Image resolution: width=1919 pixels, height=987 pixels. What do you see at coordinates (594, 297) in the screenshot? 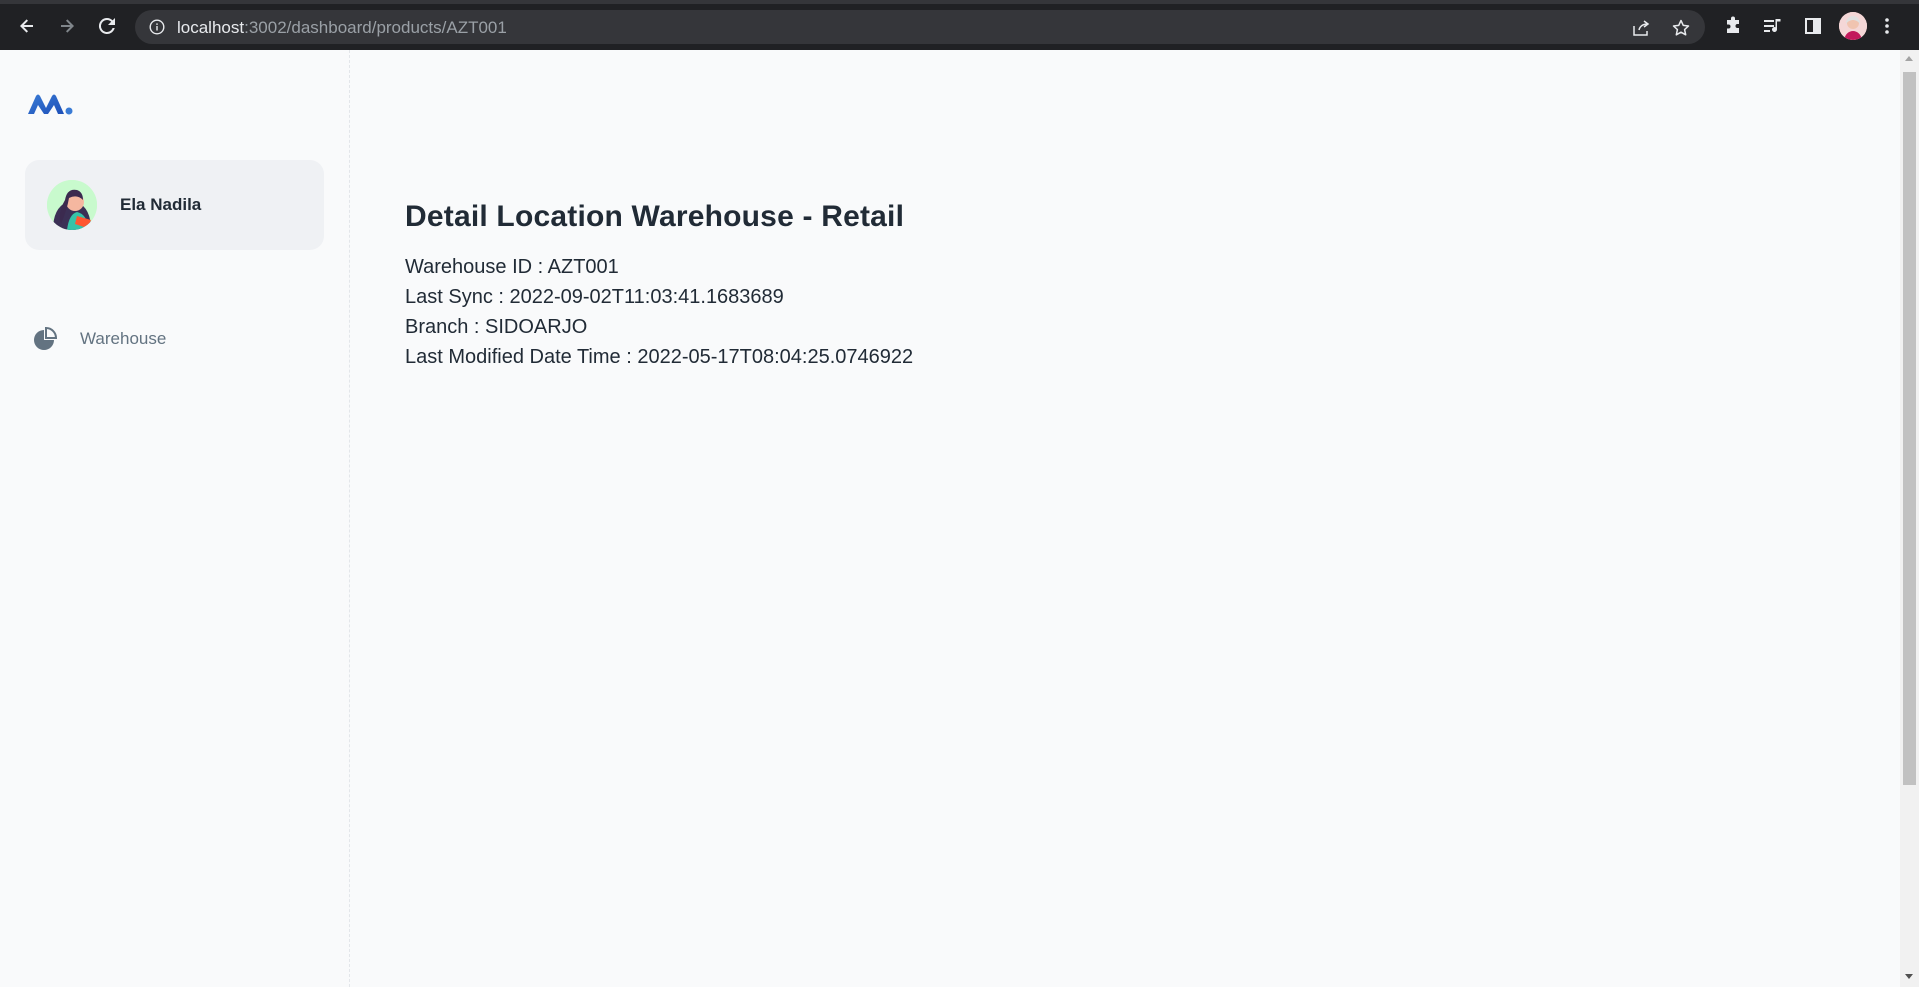
I see `detail-last-sync: Last Sync : 2022-09-02T11:03:41.1683689` at bounding box center [594, 297].